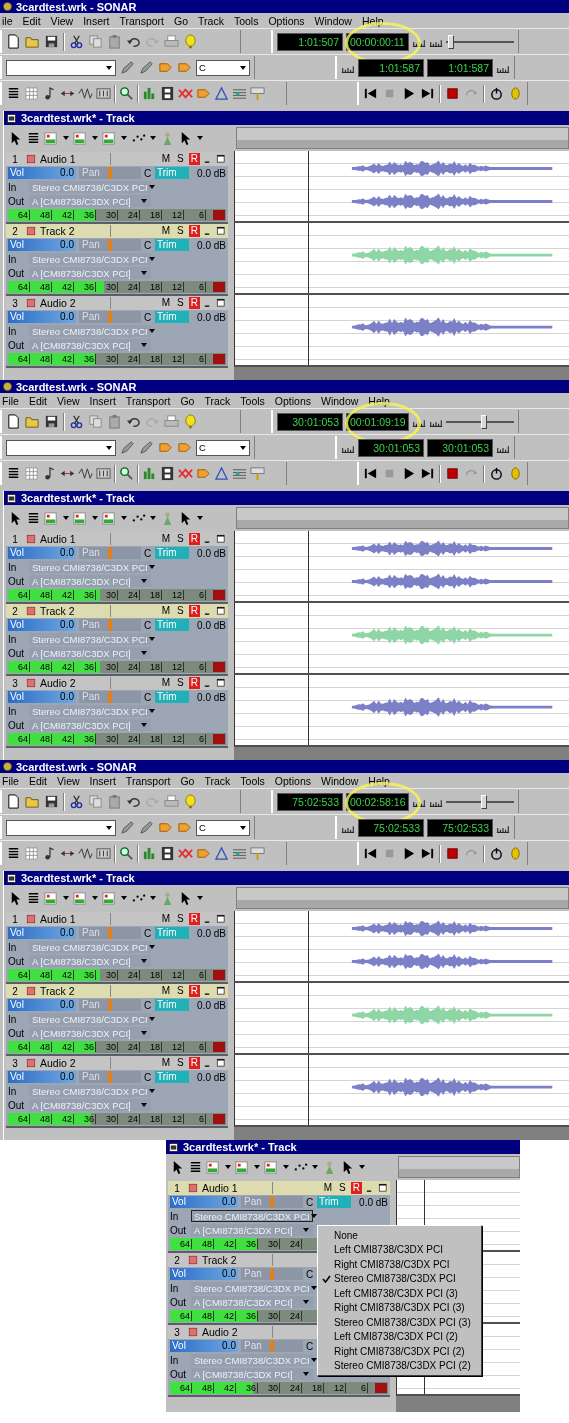 The height and width of the screenshot is (1423, 569). I want to click on skip-forward-icon, so click(427, 853).